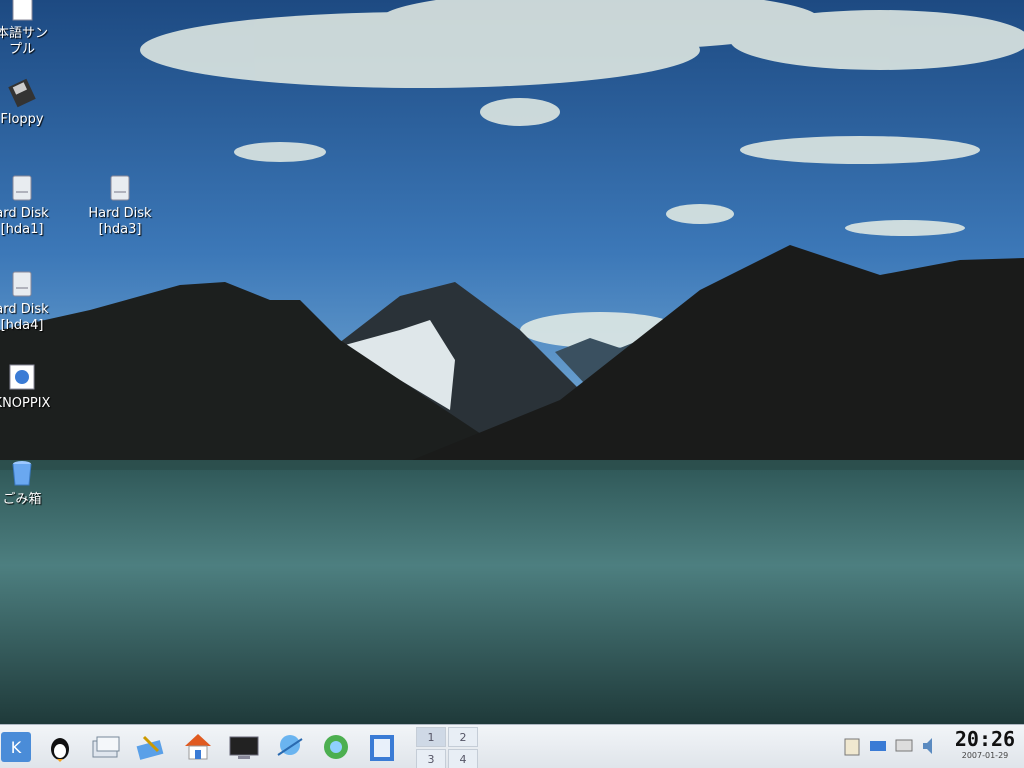 The image size is (1024, 768). What do you see at coordinates (25, 403) in the screenshot?
I see `desktop-icon-label: KNOPPIX` at bounding box center [25, 403].